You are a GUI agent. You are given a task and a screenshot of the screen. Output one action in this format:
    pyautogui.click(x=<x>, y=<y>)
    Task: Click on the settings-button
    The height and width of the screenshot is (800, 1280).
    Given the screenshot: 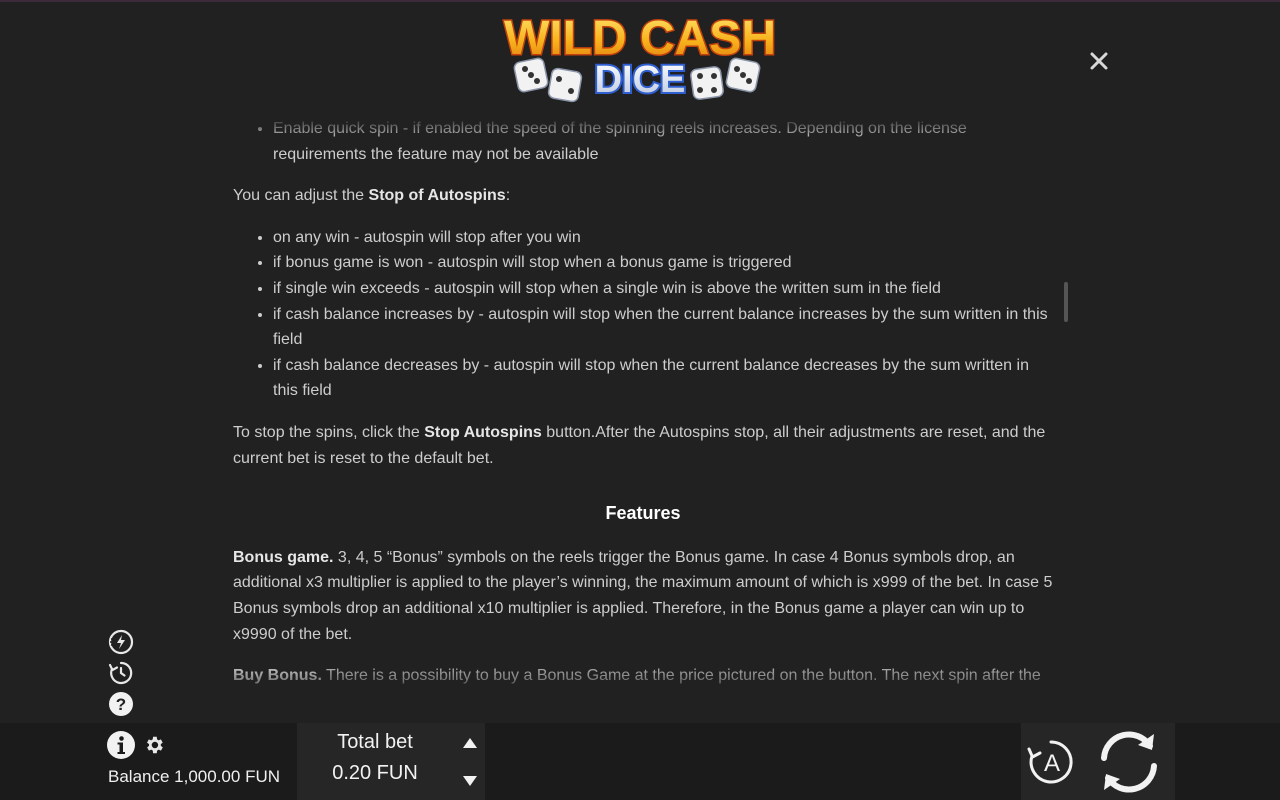 What is the action you would take?
    pyautogui.click(x=154, y=745)
    